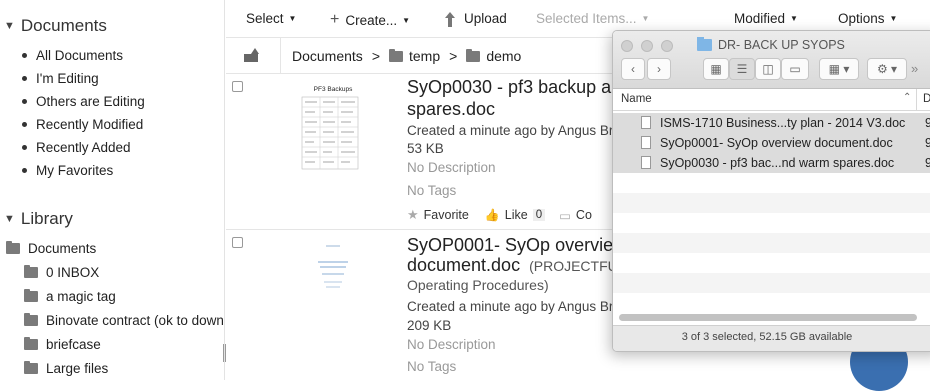 This screenshot has height=391, width=930. What do you see at coordinates (406, 56) in the screenshot?
I see `breadcrumb: Documents > temp > demo` at bounding box center [406, 56].